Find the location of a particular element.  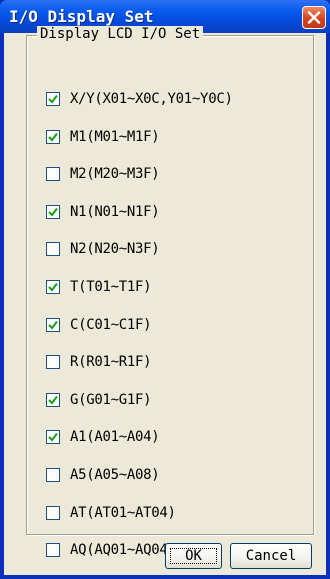

checkbox-label: R(R01~R1F) is located at coordinates (111, 361).